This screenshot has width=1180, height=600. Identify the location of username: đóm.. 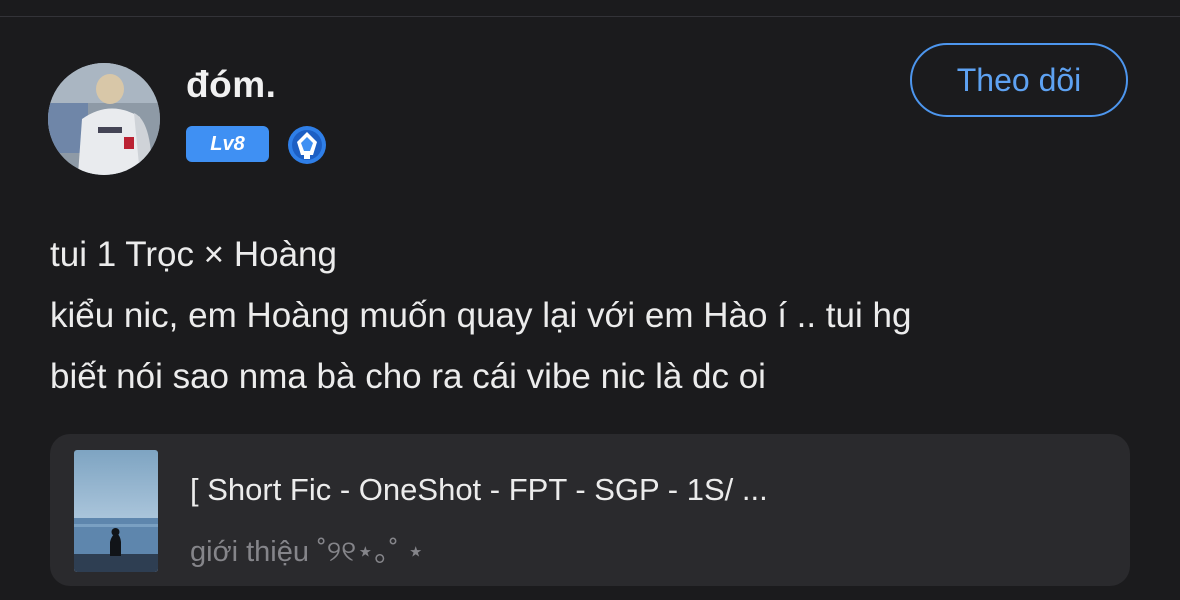
(231, 85).